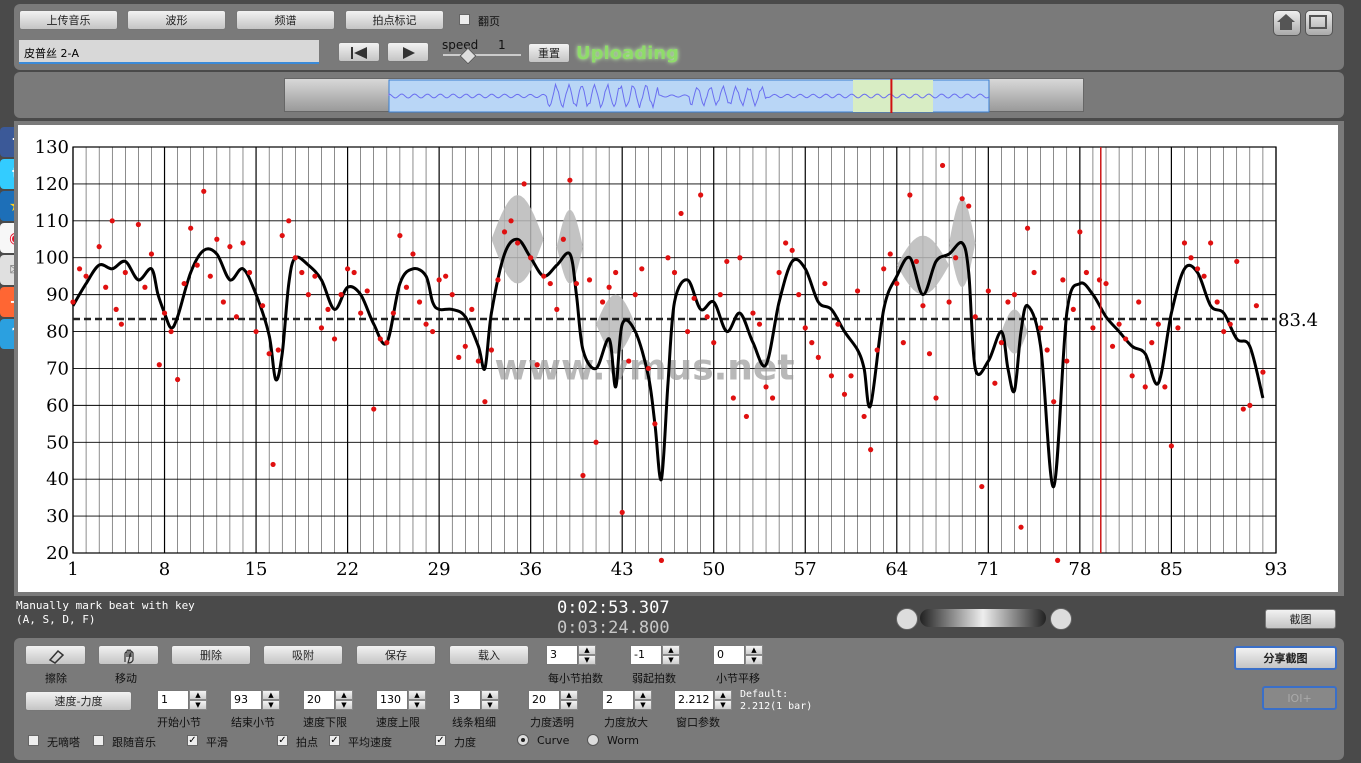 This screenshot has width=1361, height=763. I want to click on waveform-zoom-slider, so click(984, 618).